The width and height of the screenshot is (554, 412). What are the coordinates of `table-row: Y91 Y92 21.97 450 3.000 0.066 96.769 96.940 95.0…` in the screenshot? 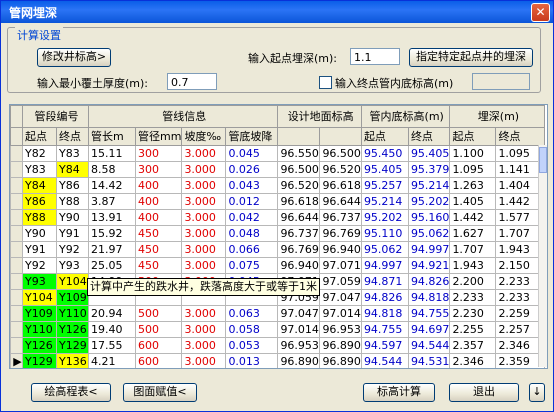 It's located at (278, 249).